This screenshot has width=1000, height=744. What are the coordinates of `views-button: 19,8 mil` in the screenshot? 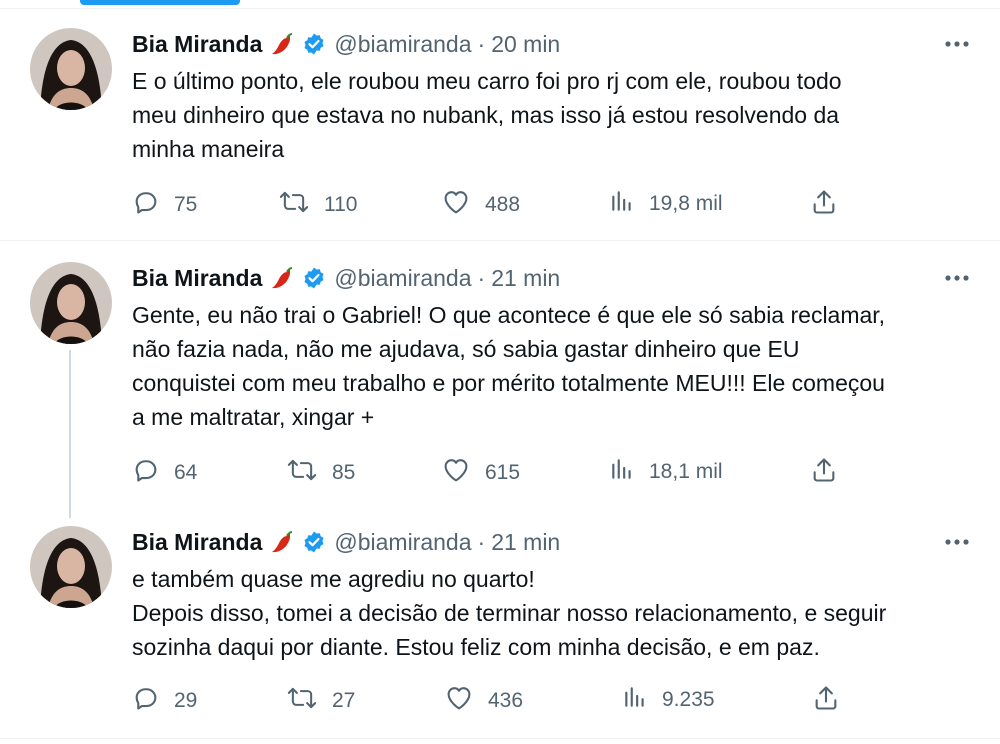 It's located at (666, 204).